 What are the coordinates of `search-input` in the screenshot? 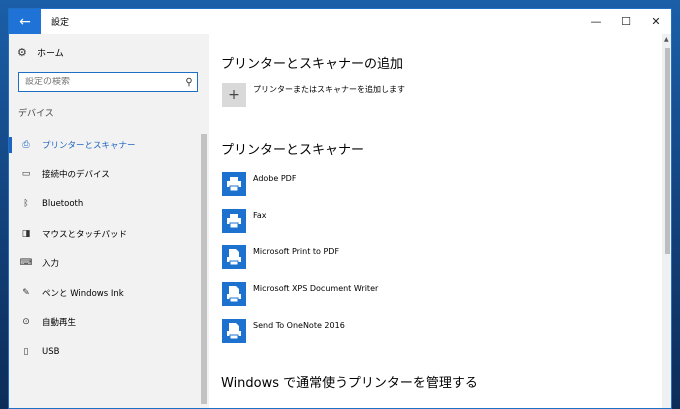 It's located at (100, 82).